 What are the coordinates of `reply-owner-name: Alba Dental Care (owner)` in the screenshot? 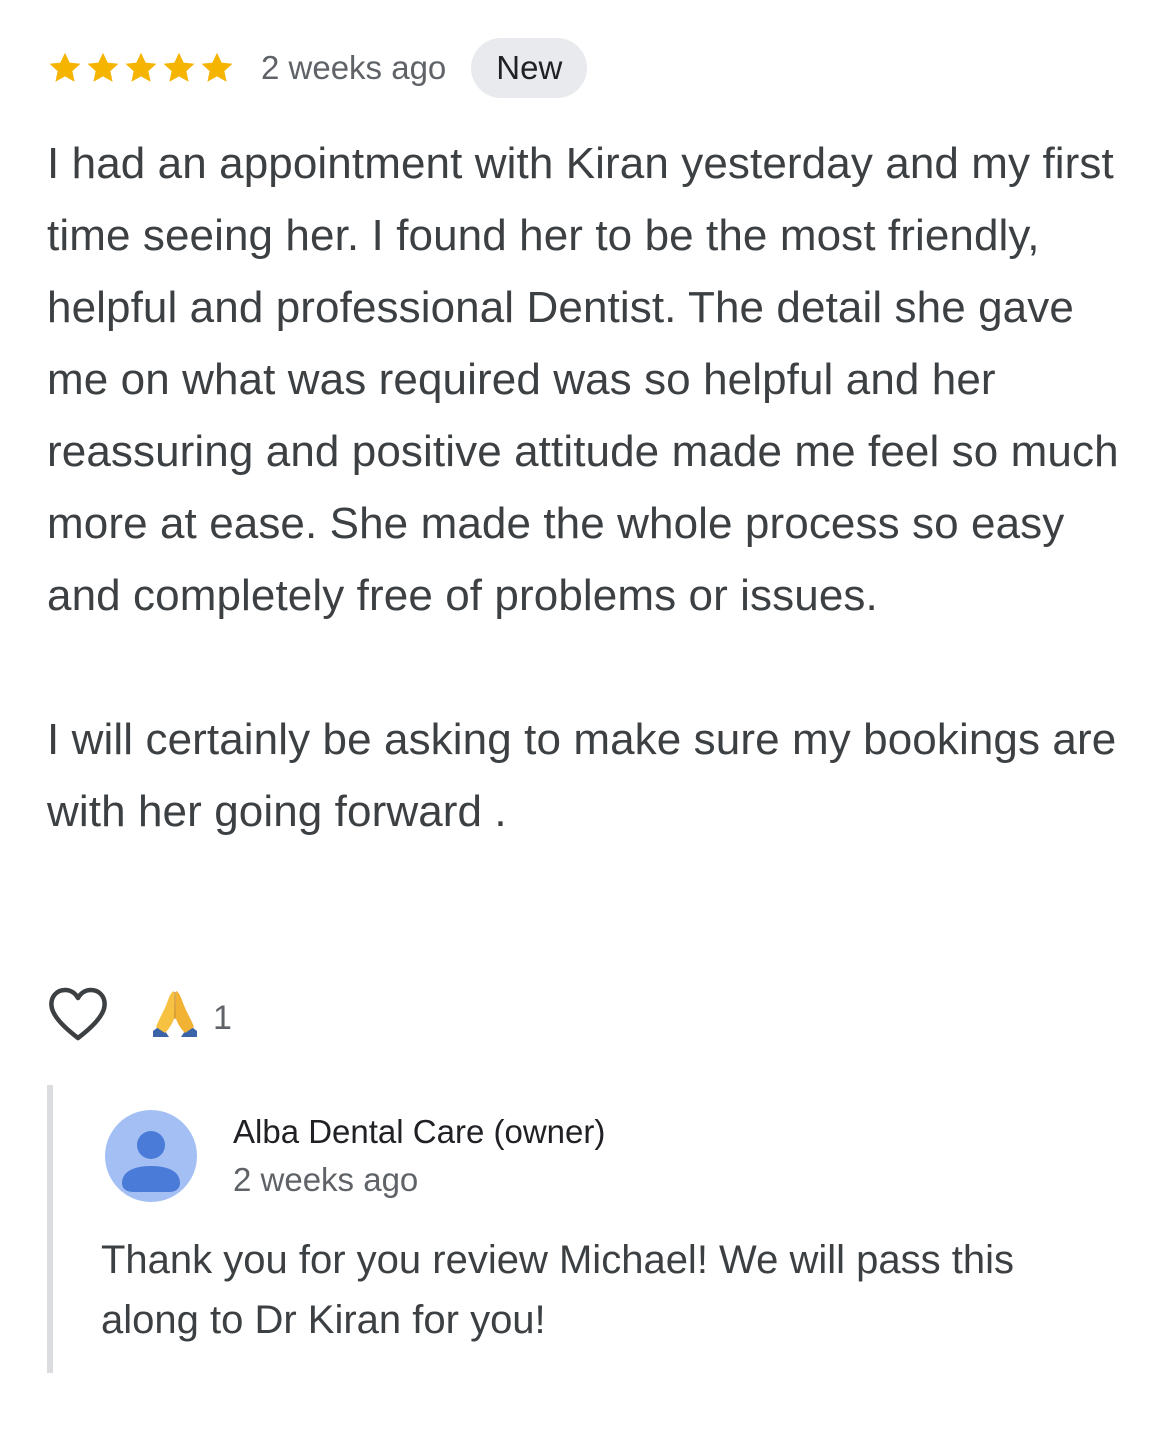 It's located at (419, 1132).